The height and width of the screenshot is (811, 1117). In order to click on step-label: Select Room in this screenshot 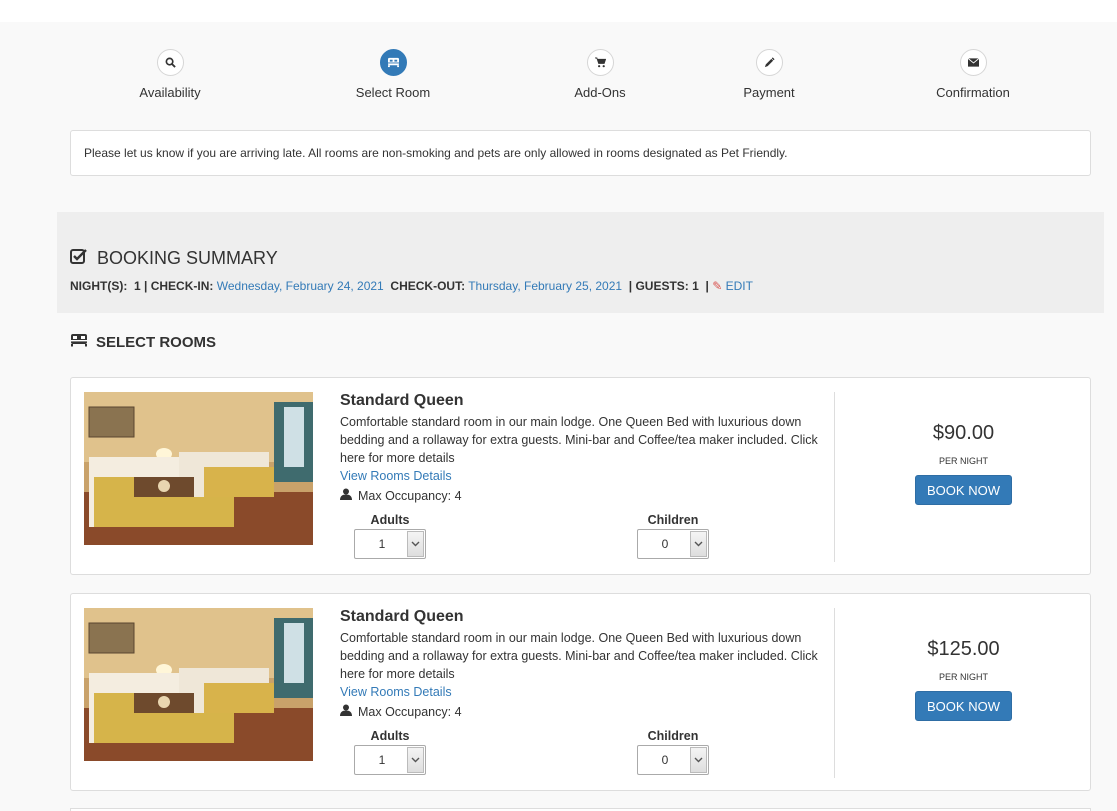, I will do `click(393, 92)`.